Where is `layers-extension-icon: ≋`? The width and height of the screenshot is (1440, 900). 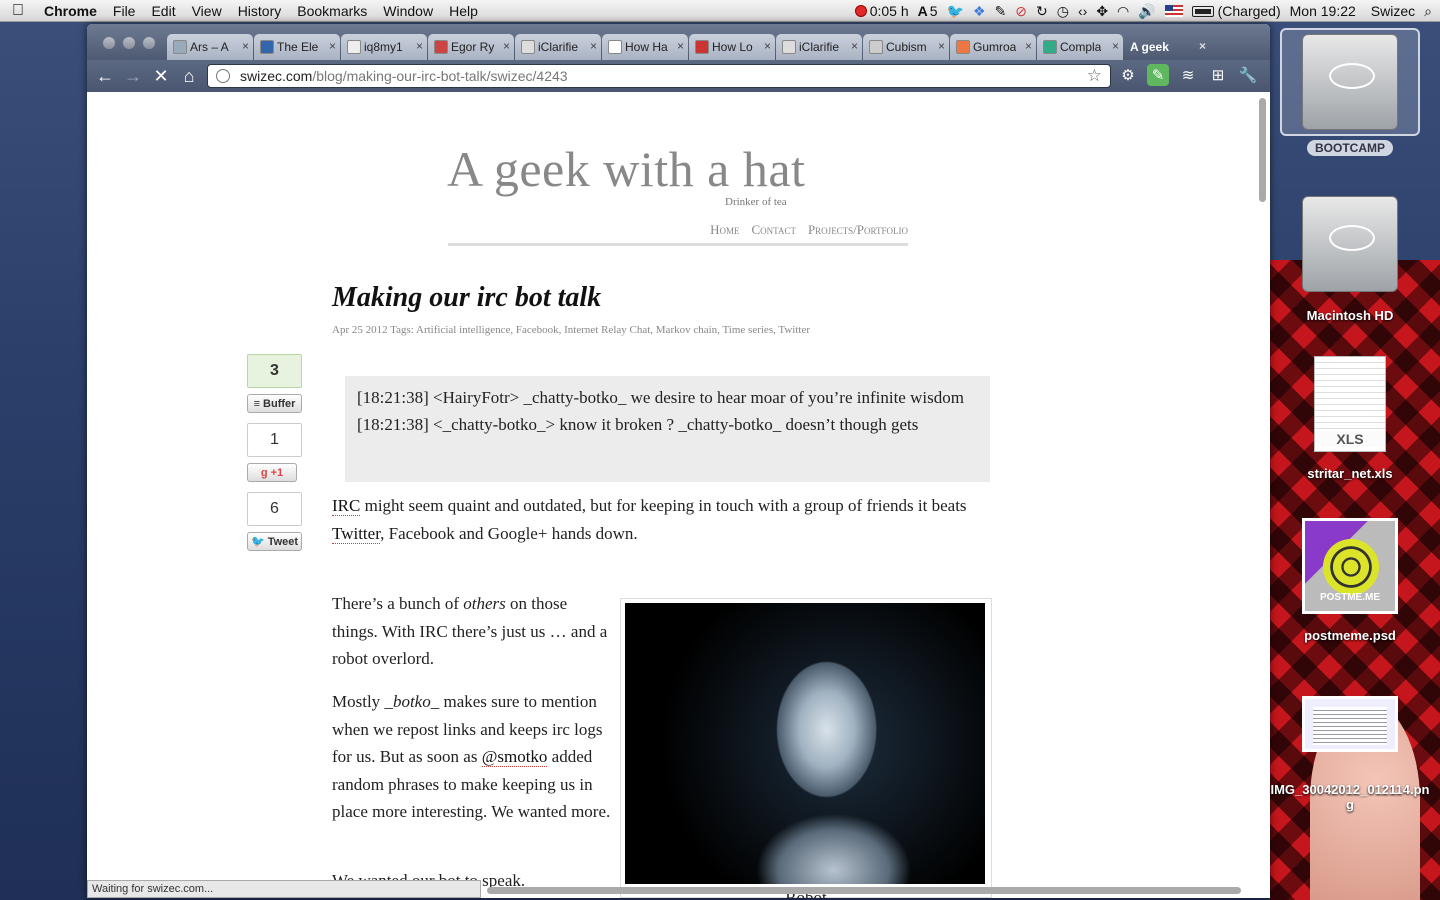
layers-extension-icon: ≋ is located at coordinates (1188, 75).